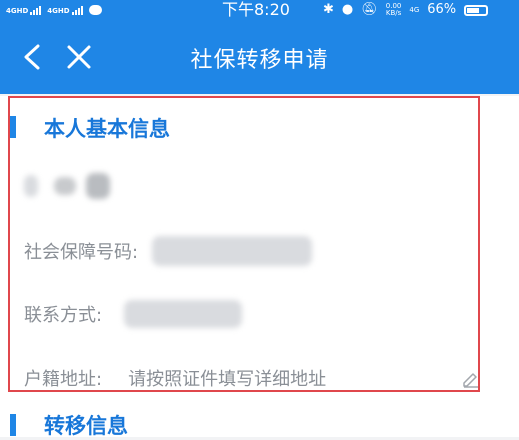 The height and width of the screenshot is (440, 519). What do you see at coordinates (183, 314) in the screenshot?
I see `contact-value-blurred` at bounding box center [183, 314].